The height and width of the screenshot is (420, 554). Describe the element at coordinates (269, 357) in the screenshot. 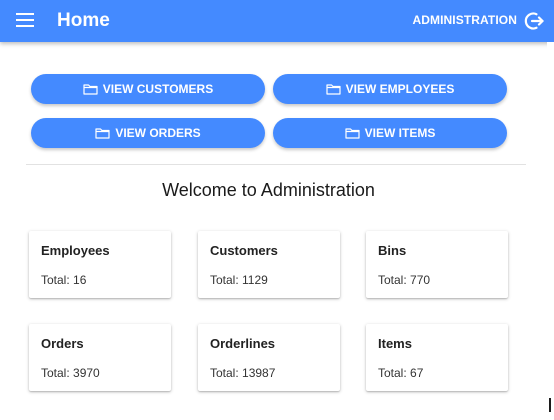

I see `stat-card-orderlines: Orderlines Total: 13987` at that location.